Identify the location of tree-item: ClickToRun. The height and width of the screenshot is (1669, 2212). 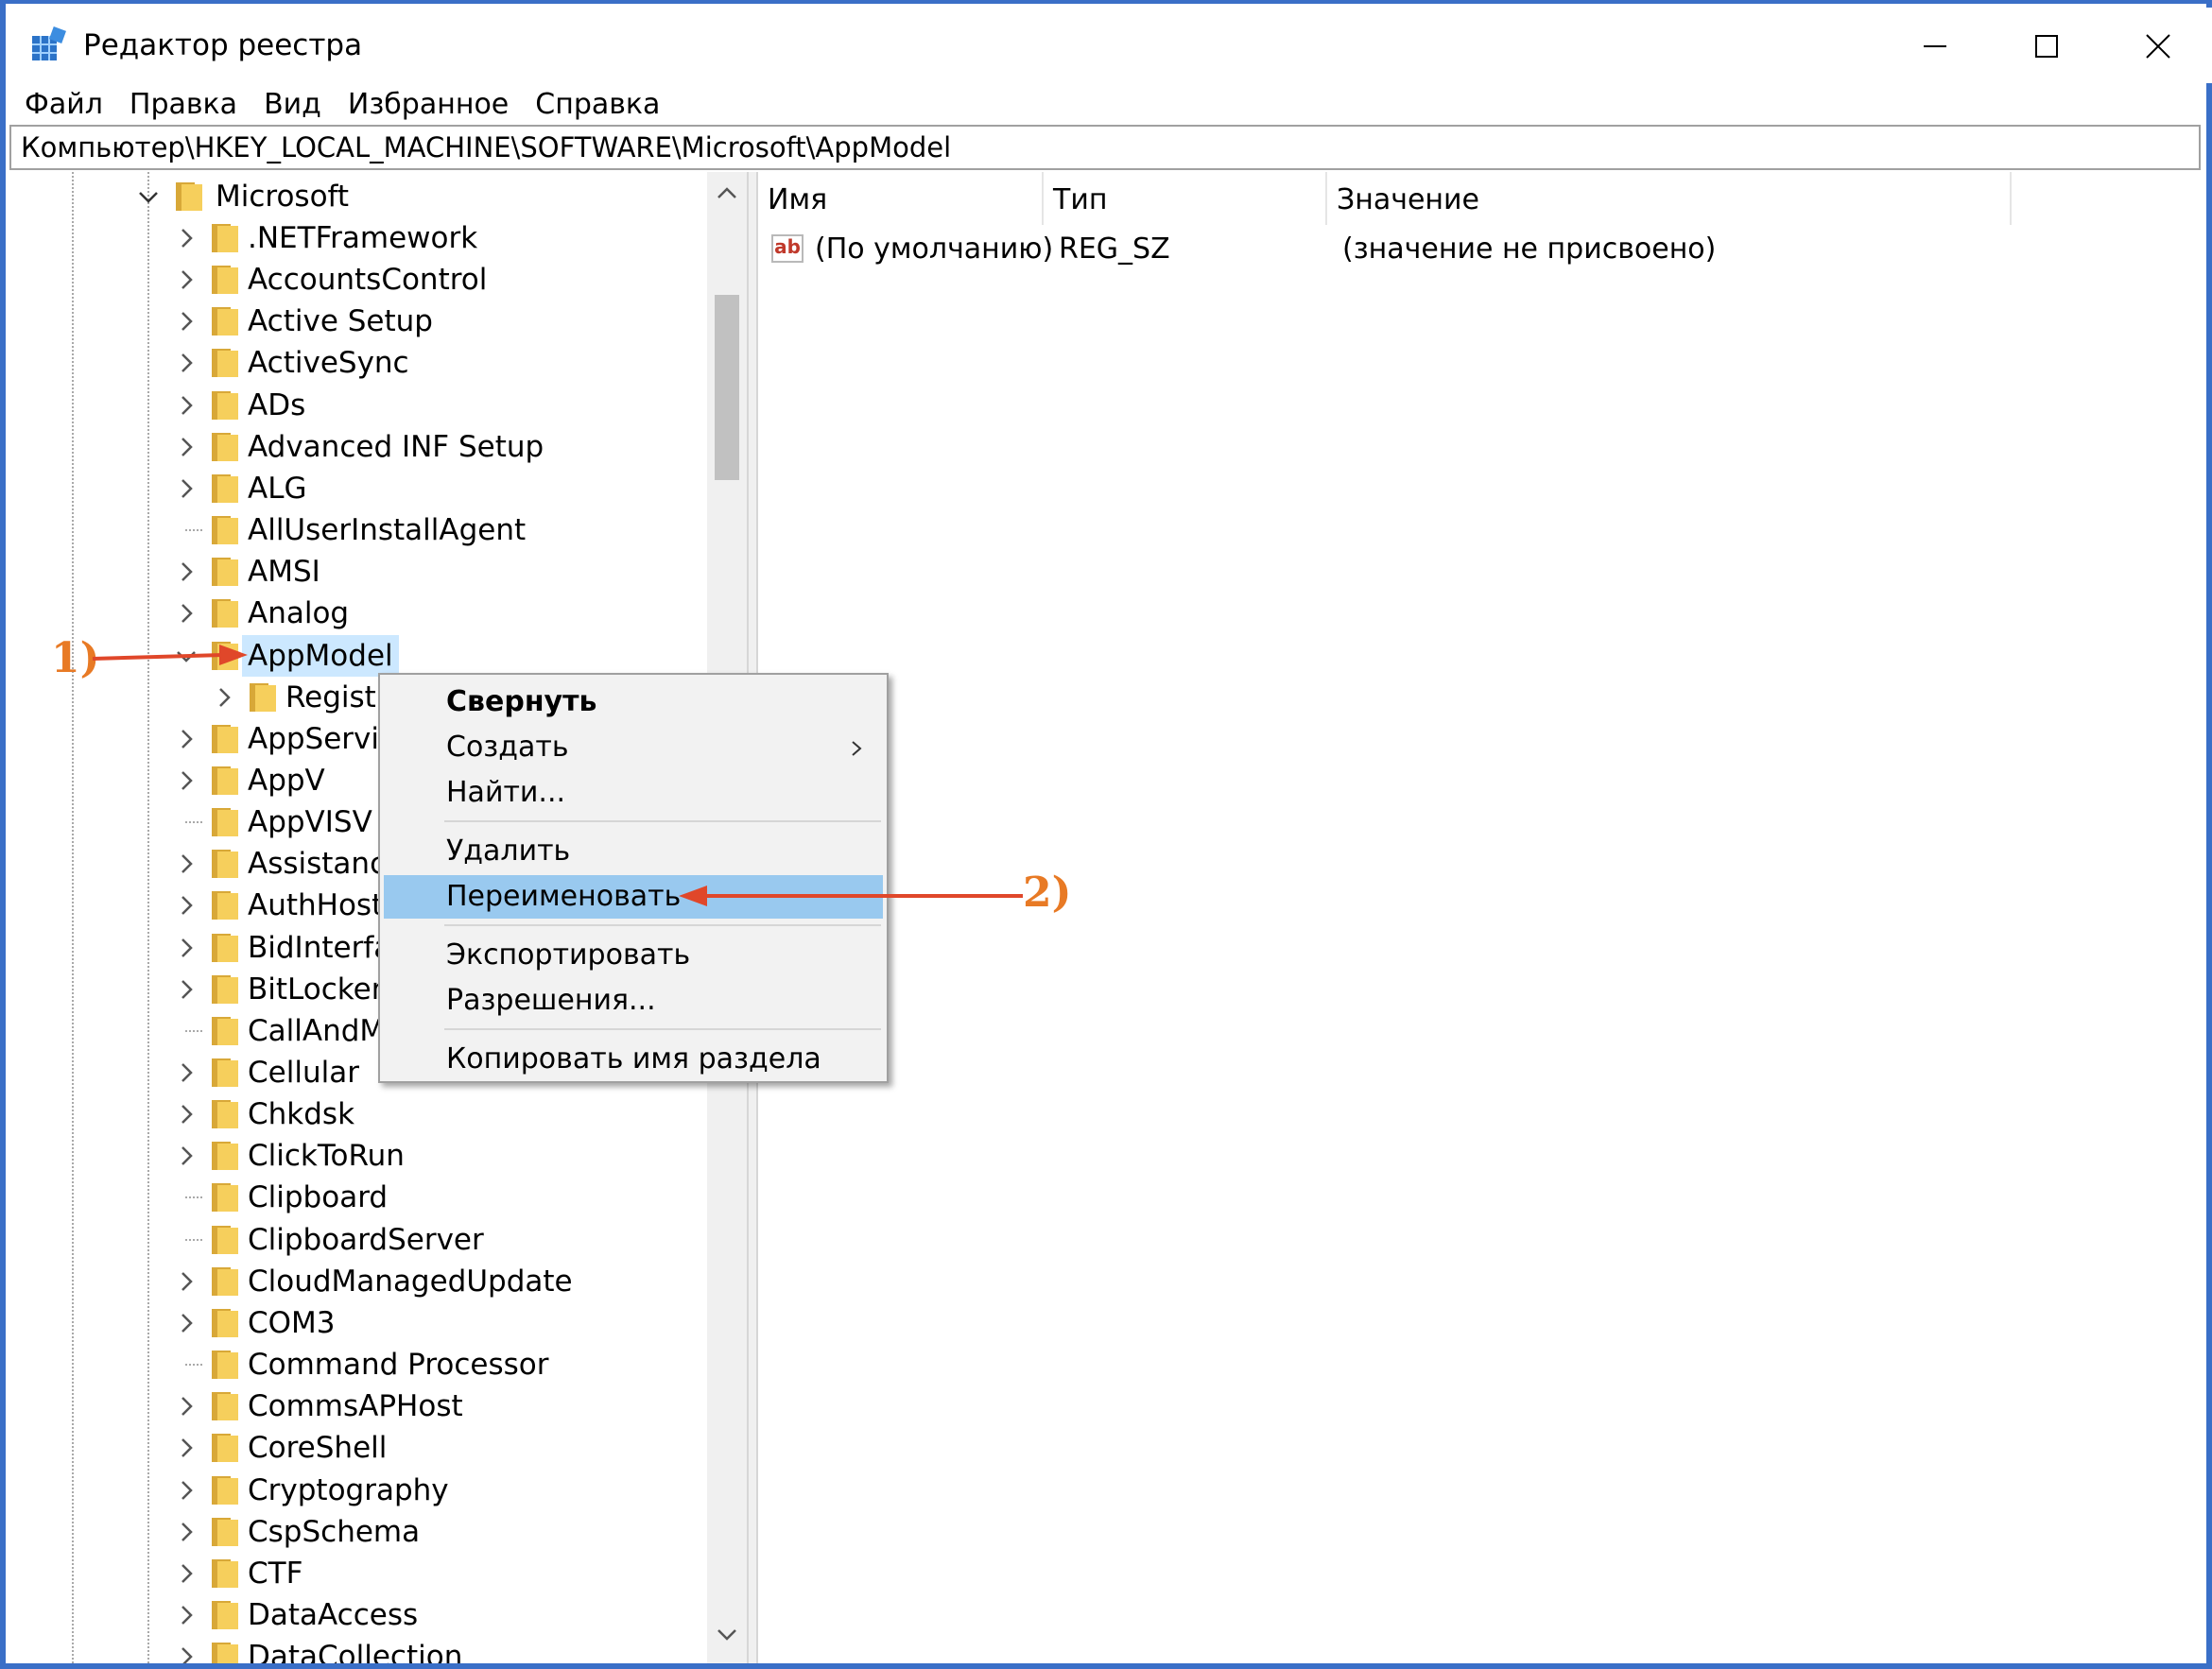
(359, 1156).